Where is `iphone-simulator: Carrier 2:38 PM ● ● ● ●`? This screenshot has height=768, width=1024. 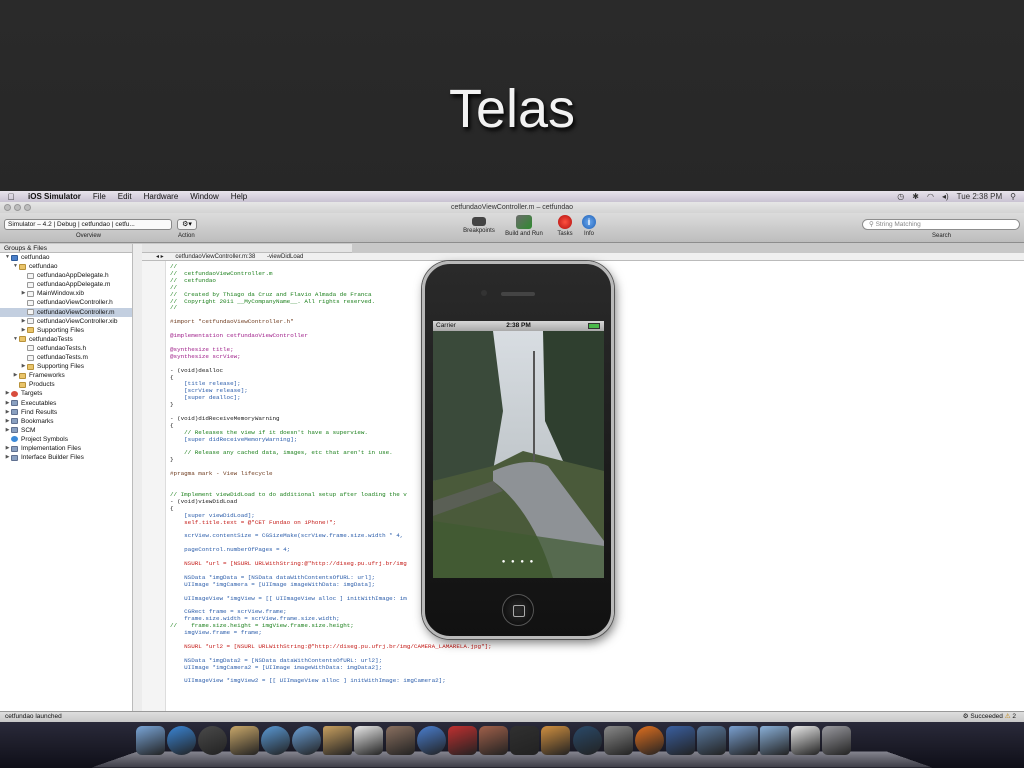
iphone-simulator: Carrier 2:38 PM ● ● ● ● is located at coordinates (518, 450).